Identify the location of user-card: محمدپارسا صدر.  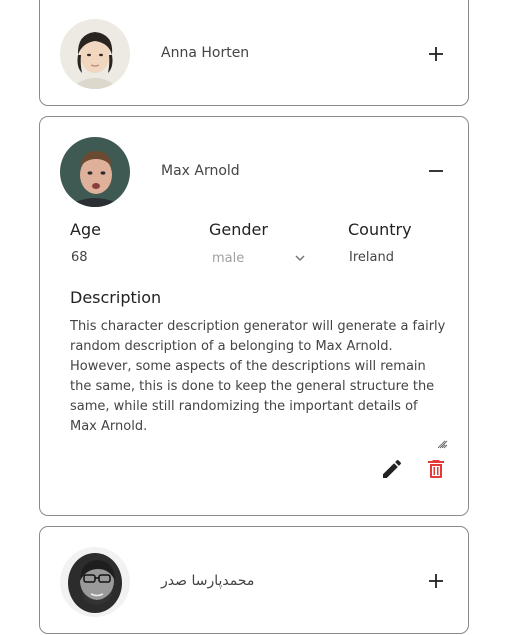
(254, 580).